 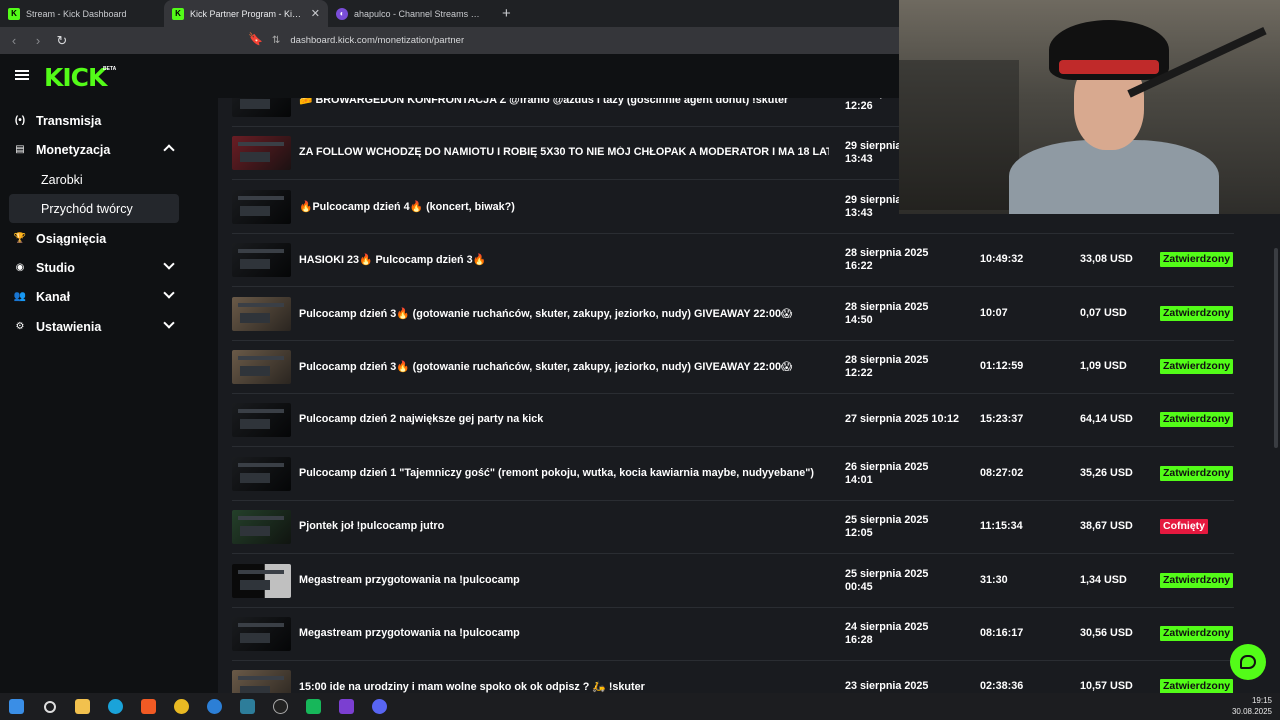 I want to click on channel-icon: ◐, so click(x=342, y=13).